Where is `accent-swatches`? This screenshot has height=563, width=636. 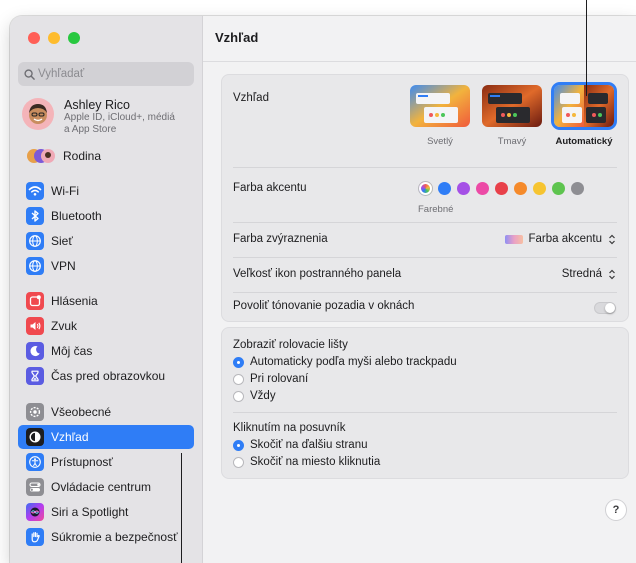
accent-swatches is located at coordinates (501, 188).